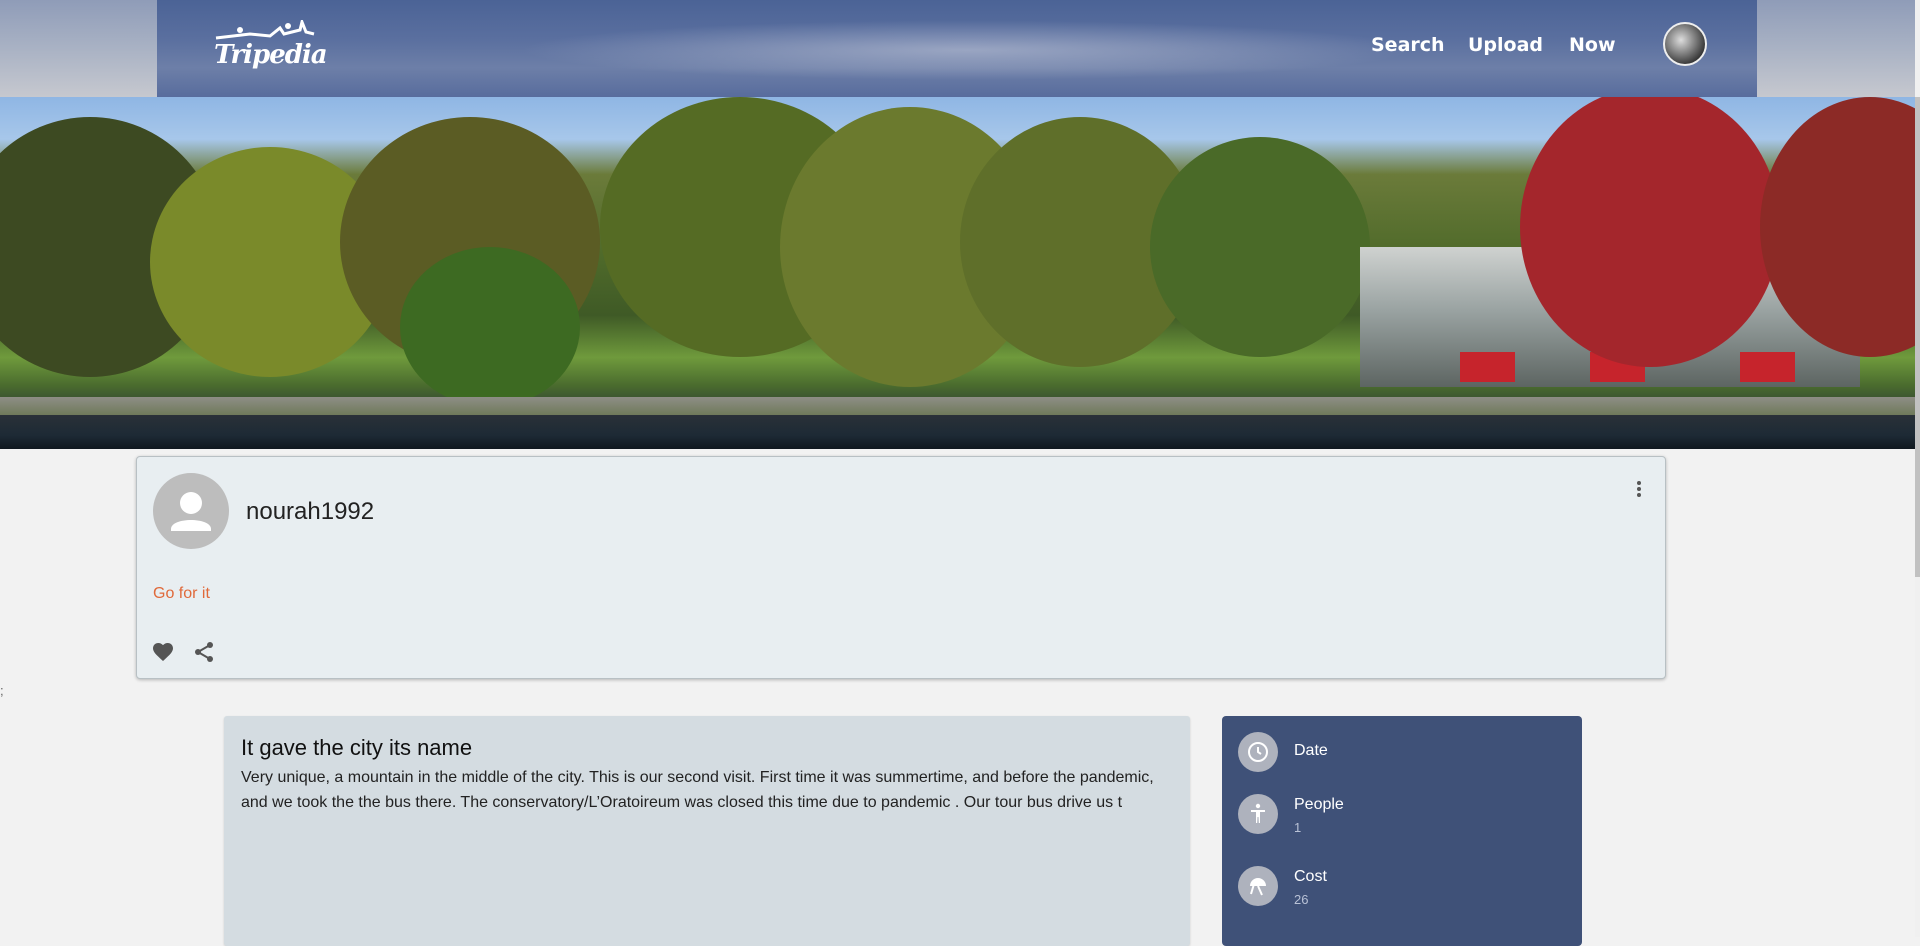 Image resolution: width=1920 pixels, height=946 pixels. I want to click on scrollbar-thumb, so click(1917, 337).